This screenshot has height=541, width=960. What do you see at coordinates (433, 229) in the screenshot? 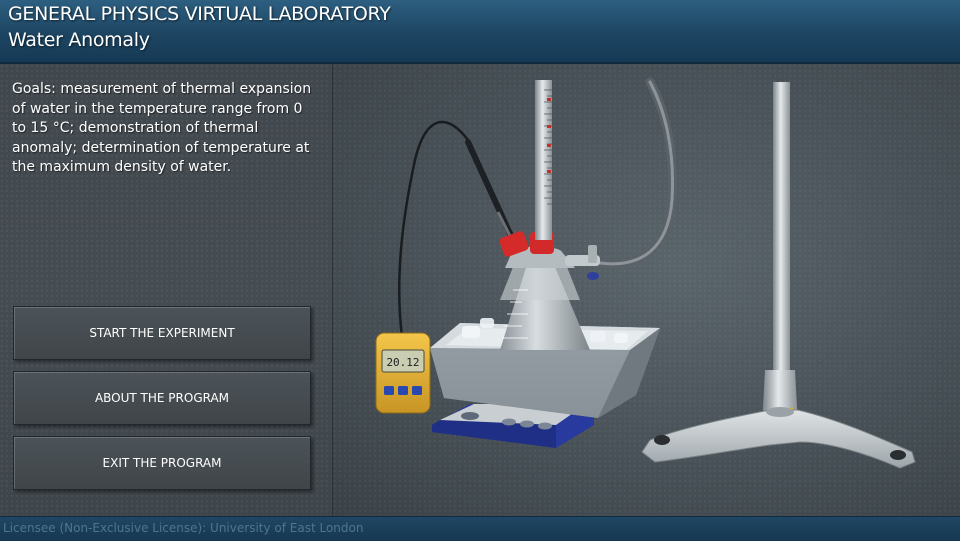
I see `probe-cable` at bounding box center [433, 229].